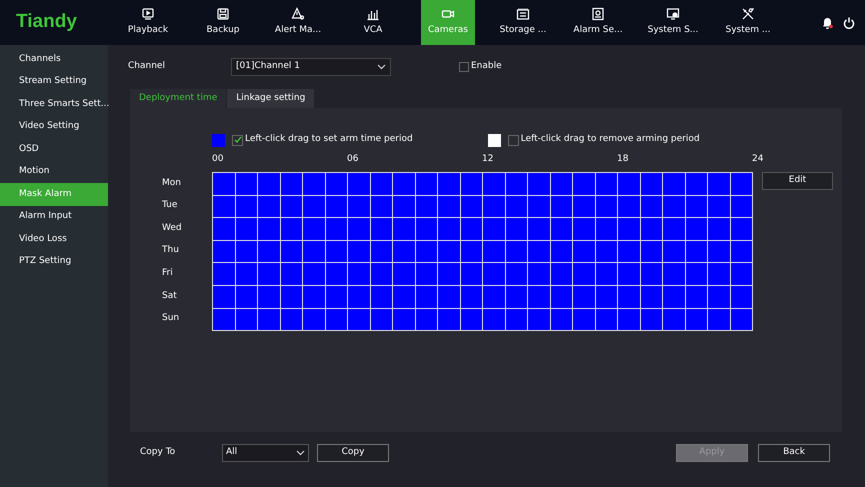 The height and width of the screenshot is (487, 865). I want to click on copy-button: Copy, so click(353, 453).